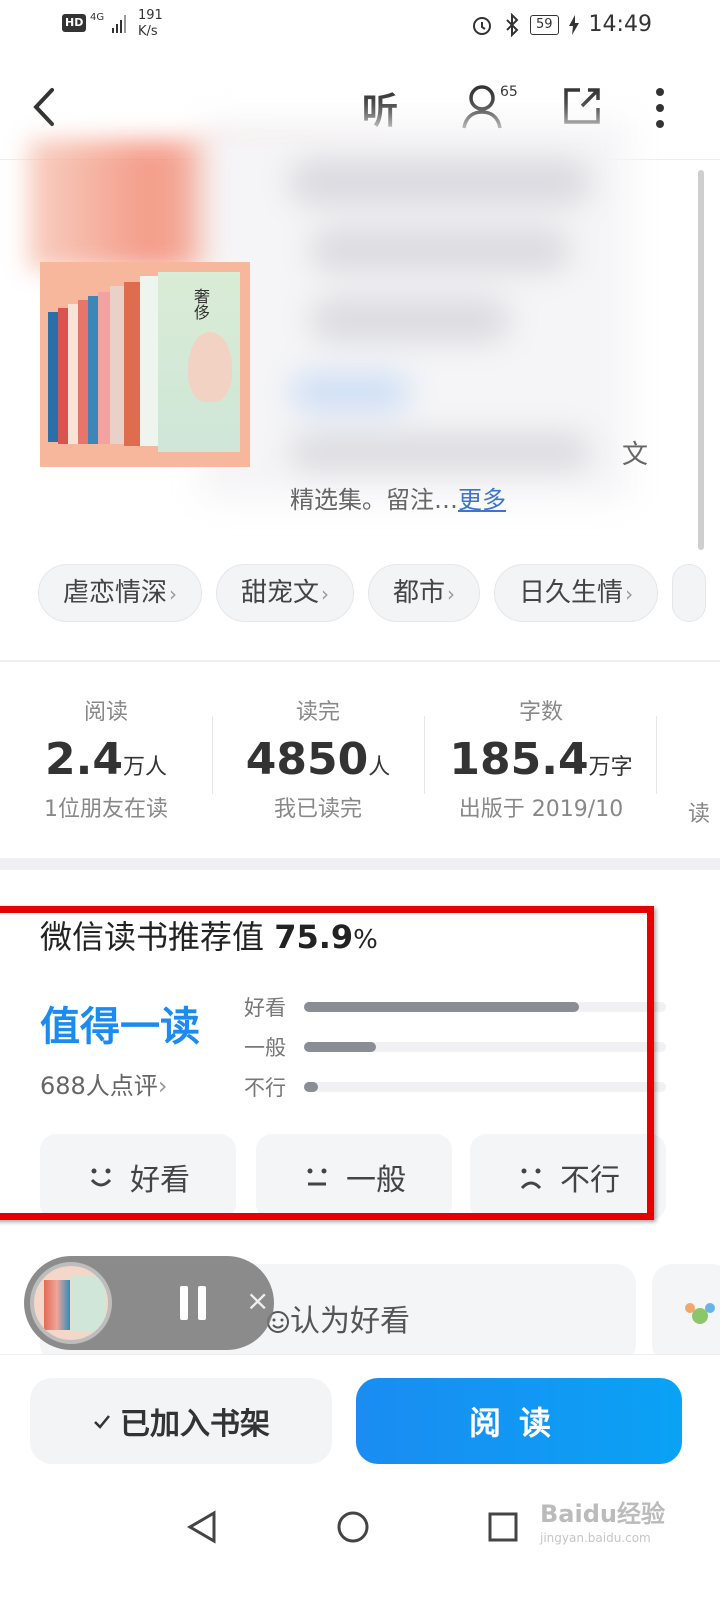 Image resolution: width=720 pixels, height=1600 pixels. Describe the element at coordinates (482, 500) in the screenshot. I see `description-more-link: 更多` at that location.